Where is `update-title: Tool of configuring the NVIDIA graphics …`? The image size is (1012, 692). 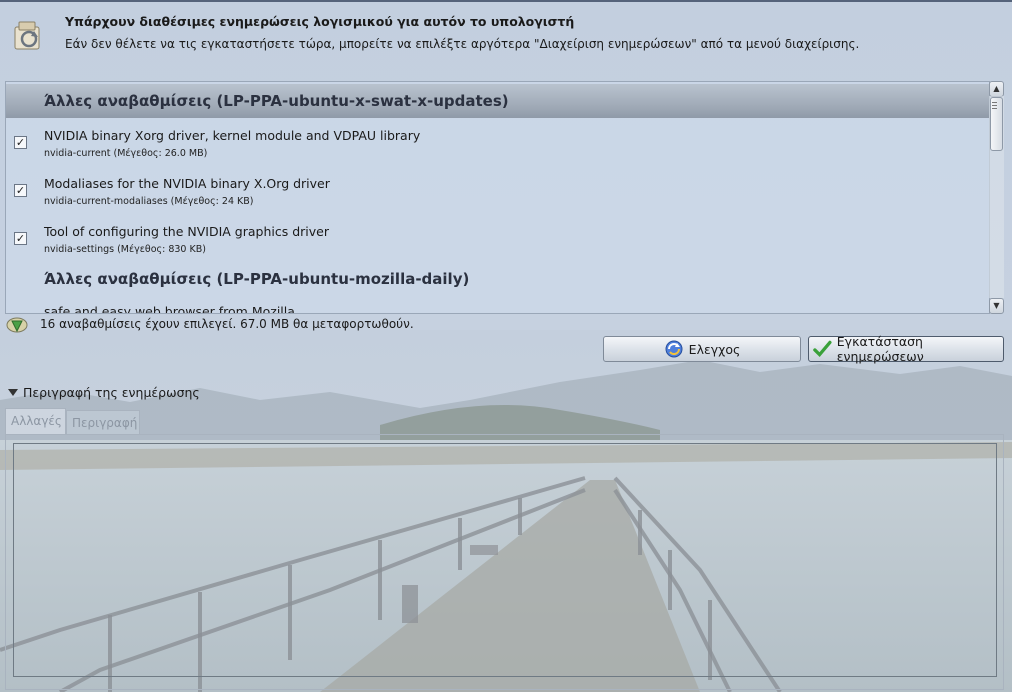
update-title: Tool of configuring the NVIDIA graphics … is located at coordinates (186, 231).